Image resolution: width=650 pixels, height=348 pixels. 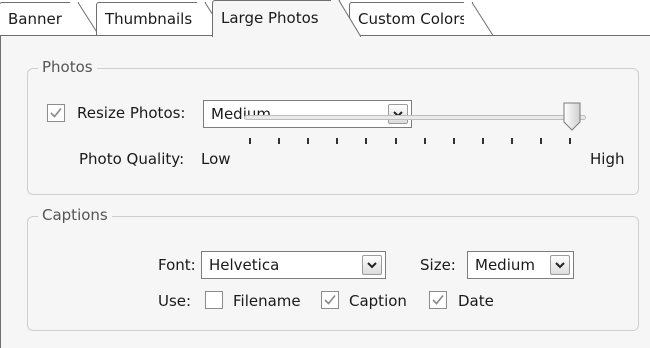 I want to click on tab-large-photos-label: Large Photos, so click(x=270, y=18).